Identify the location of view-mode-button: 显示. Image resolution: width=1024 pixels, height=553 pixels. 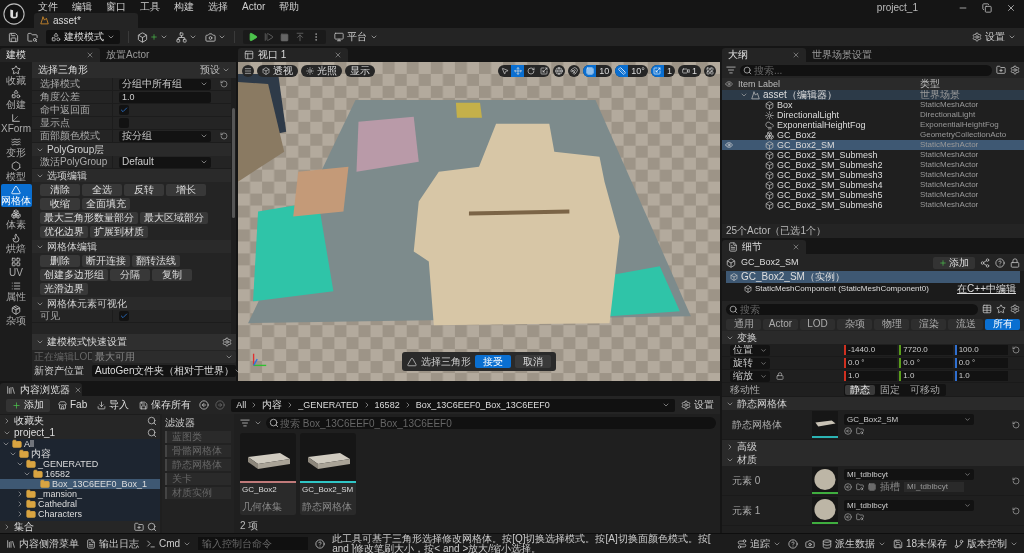
(360, 71).